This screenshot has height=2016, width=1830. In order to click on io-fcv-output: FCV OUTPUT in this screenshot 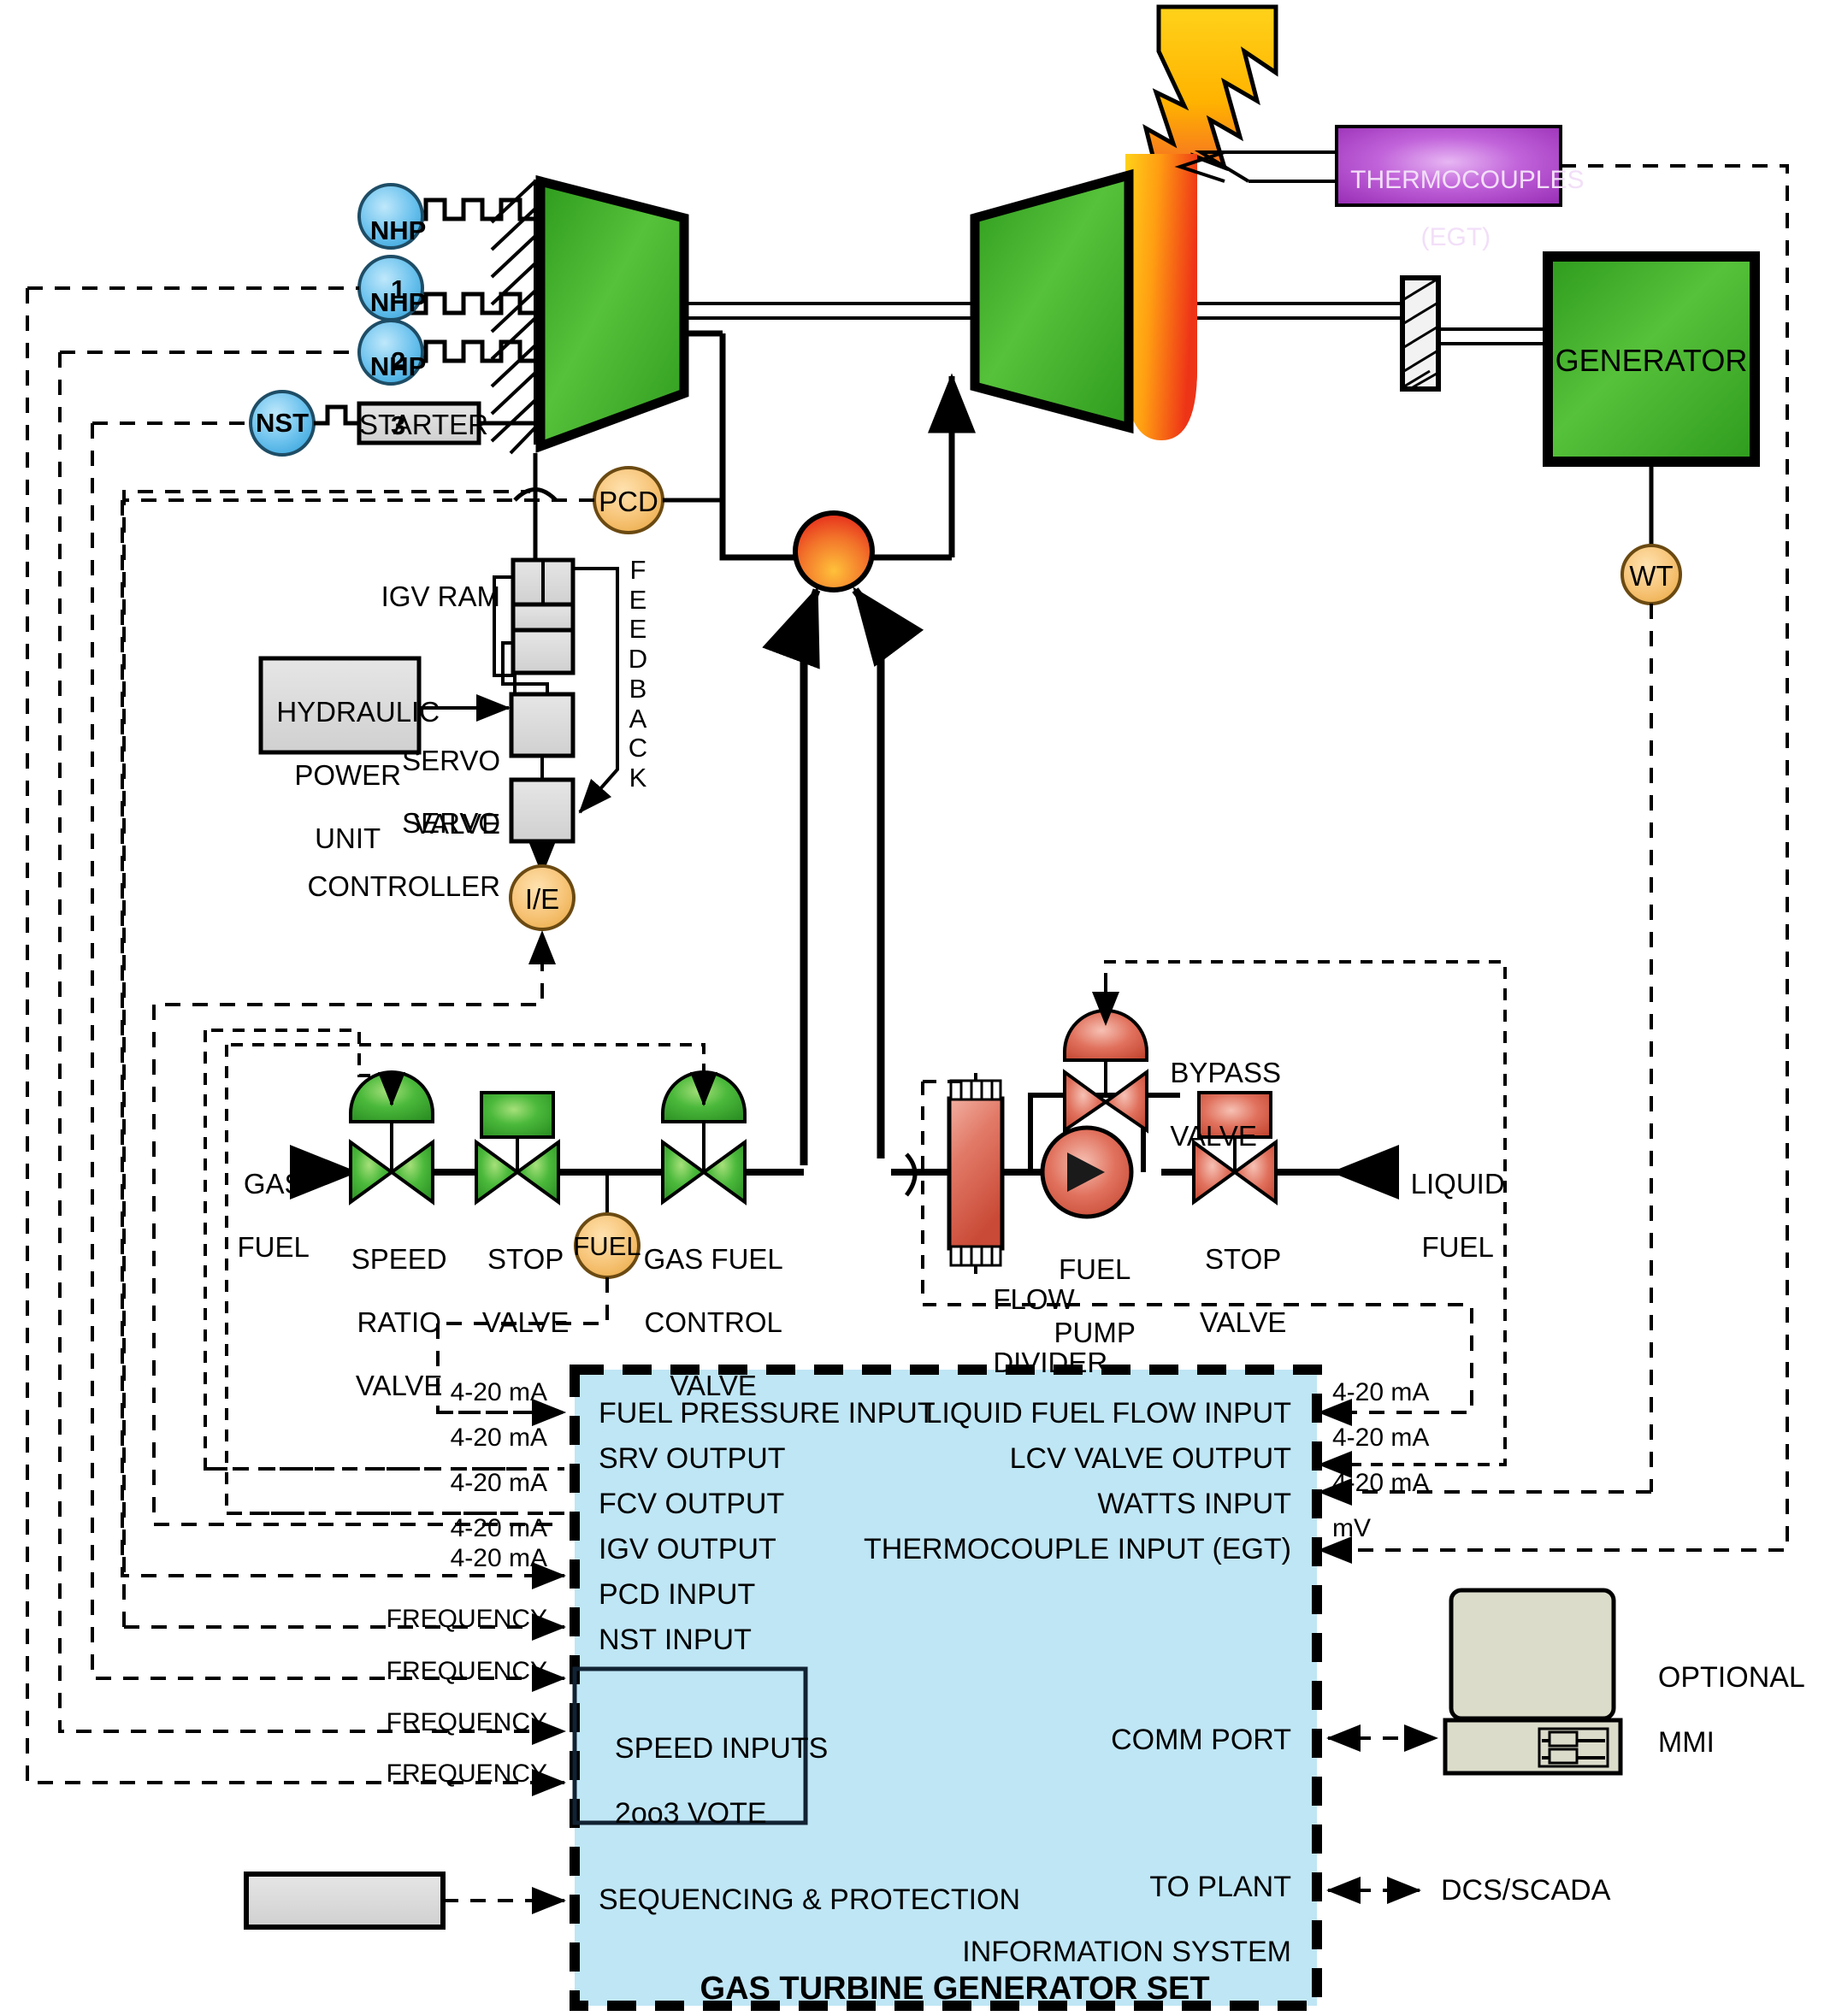, I will do `click(692, 1504)`.